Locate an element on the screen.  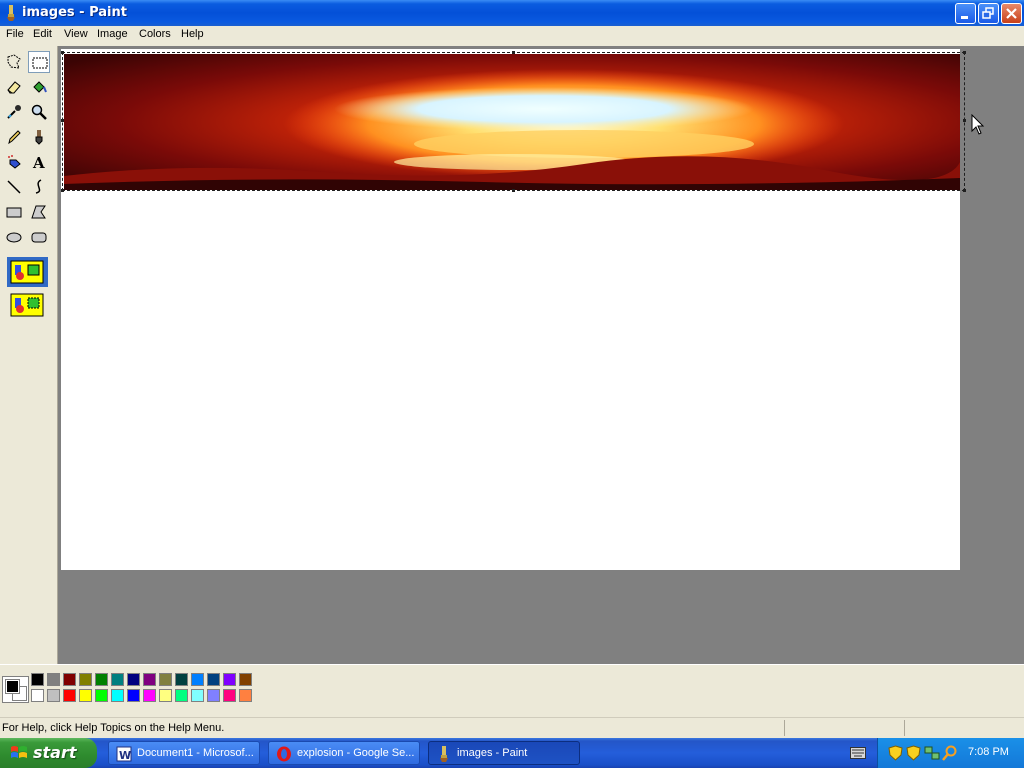
rectangle-icon is located at coordinates (14, 212).